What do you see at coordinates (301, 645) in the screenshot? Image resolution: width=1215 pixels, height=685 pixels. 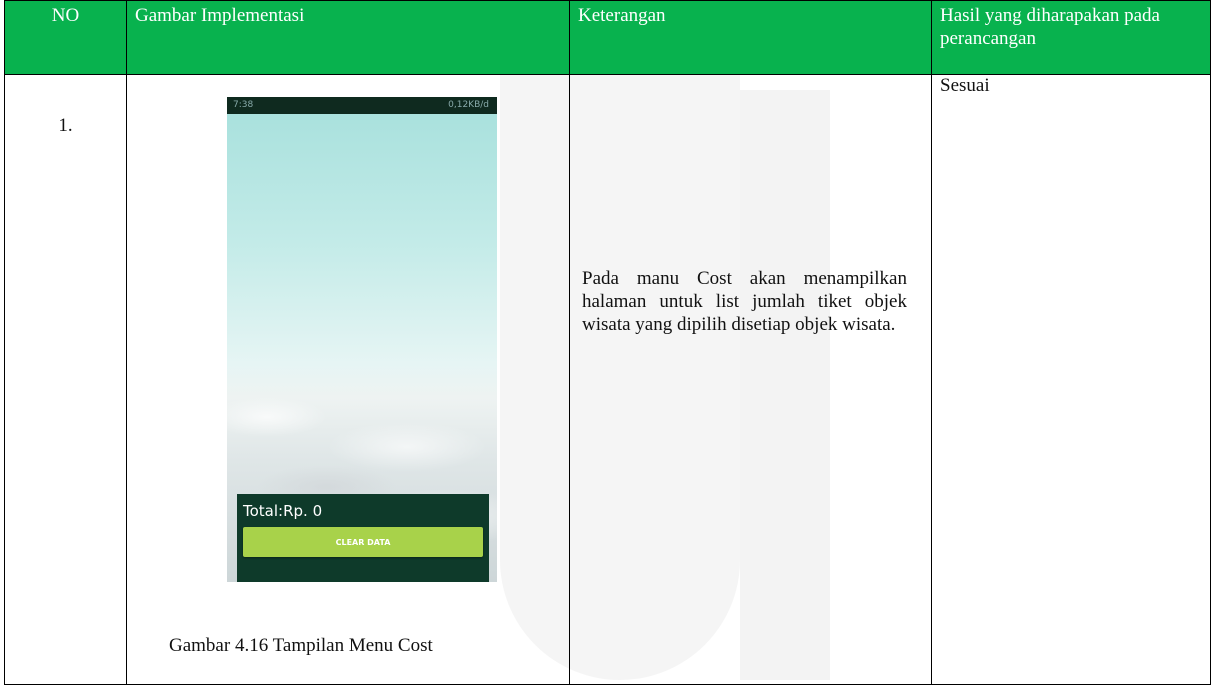 I see `figure-caption: Gambar 4.16 Tampilan Menu Cost` at bounding box center [301, 645].